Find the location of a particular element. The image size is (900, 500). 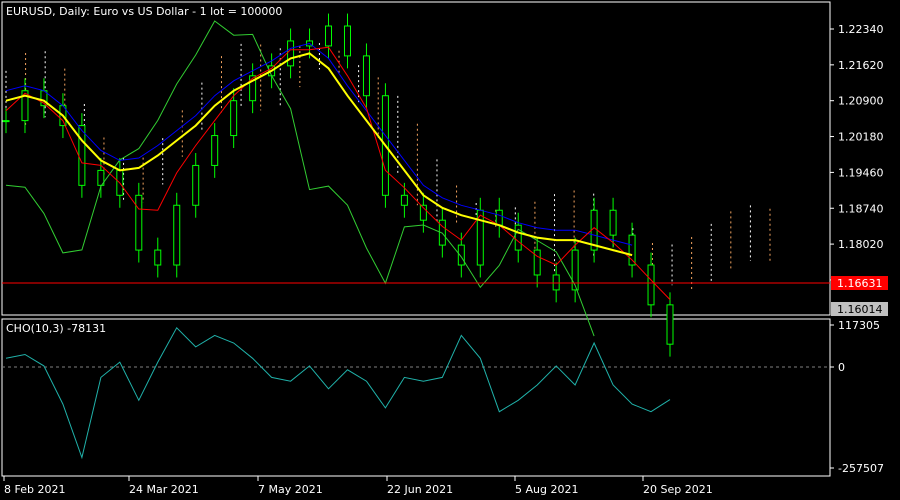

price-tick-label: 1.18740 is located at coordinates (861, 208).